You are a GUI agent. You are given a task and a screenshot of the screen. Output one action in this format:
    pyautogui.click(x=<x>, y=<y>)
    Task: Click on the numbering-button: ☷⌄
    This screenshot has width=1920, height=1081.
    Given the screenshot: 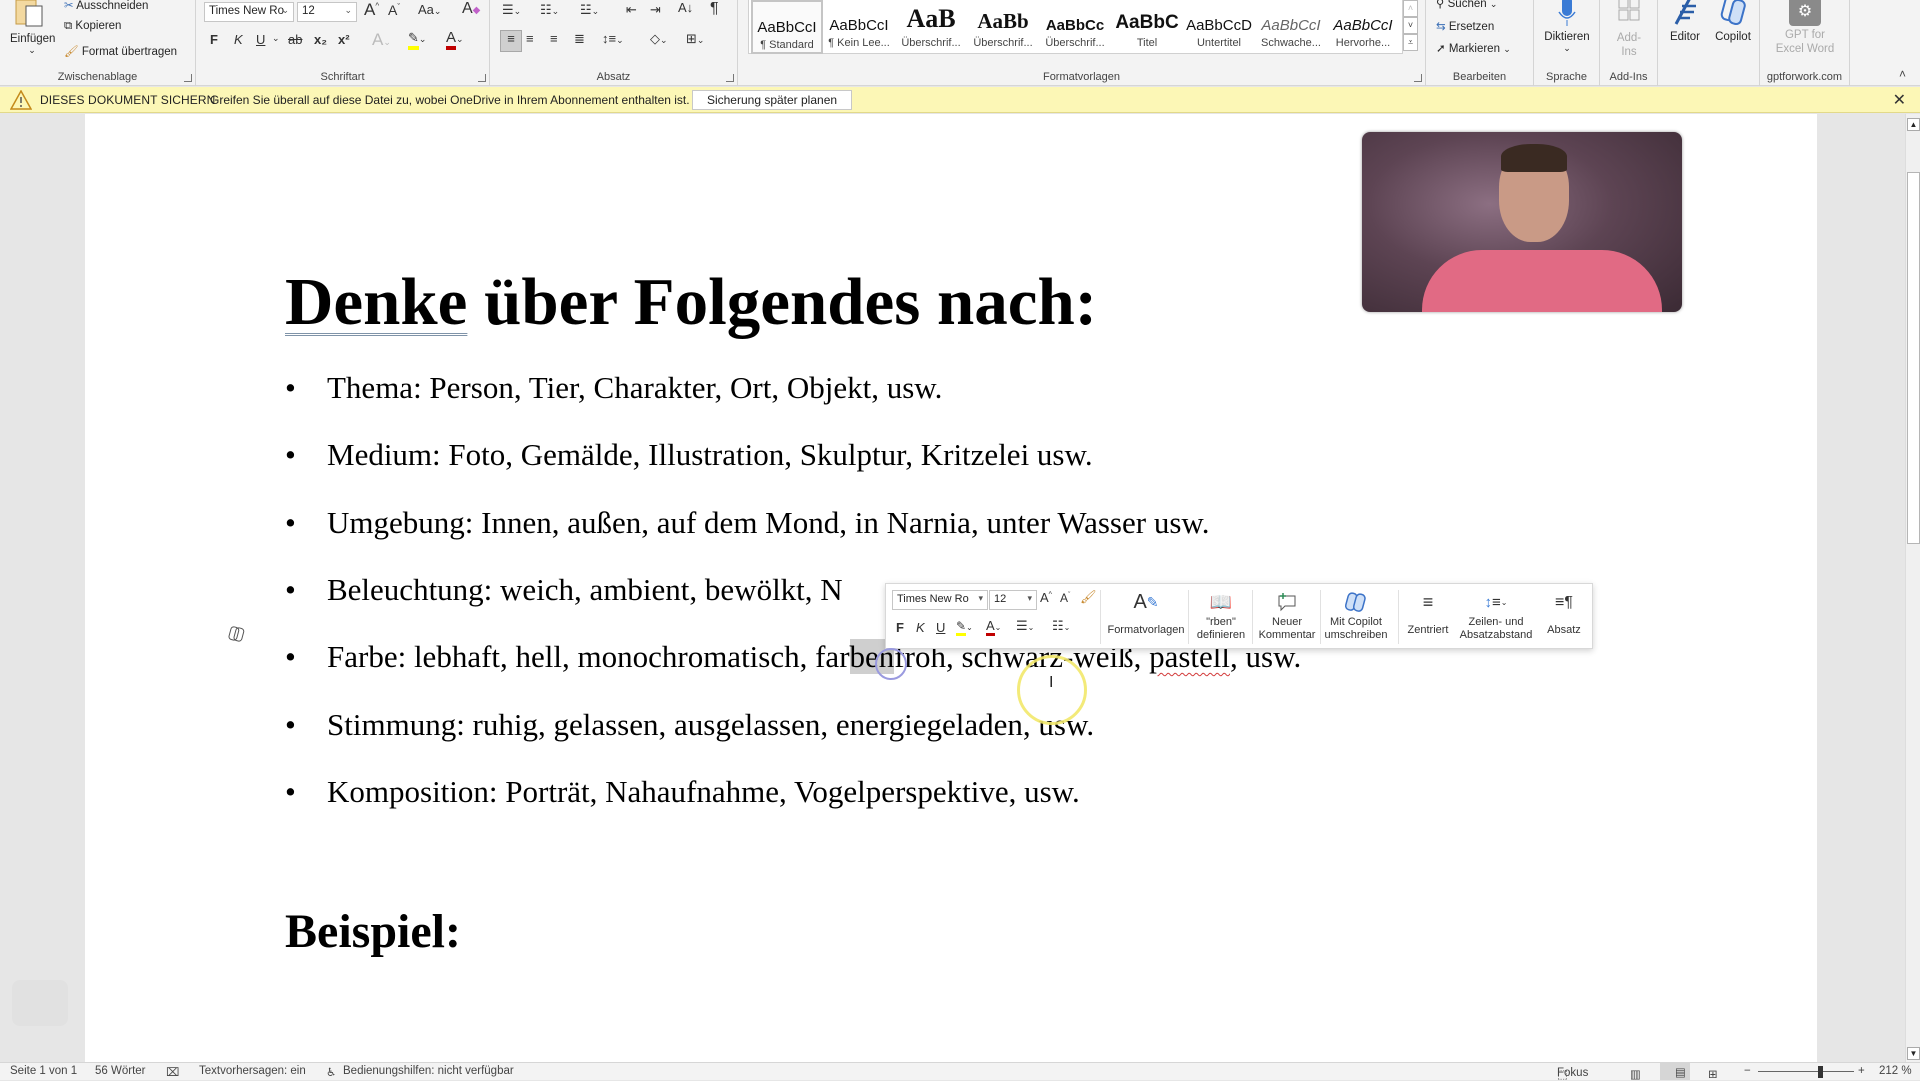 What is the action you would take?
    pyautogui.click(x=549, y=10)
    